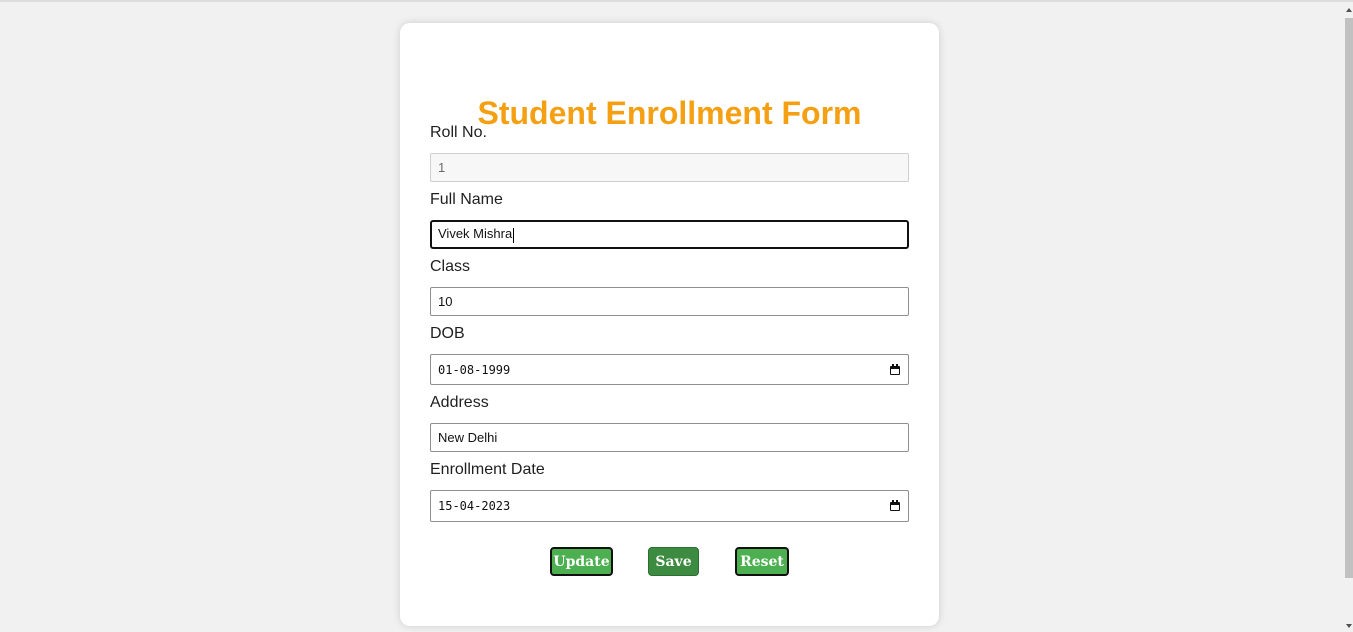 The height and width of the screenshot is (632, 1353). Describe the element at coordinates (459, 402) in the screenshot. I see `address-label: Address` at that location.